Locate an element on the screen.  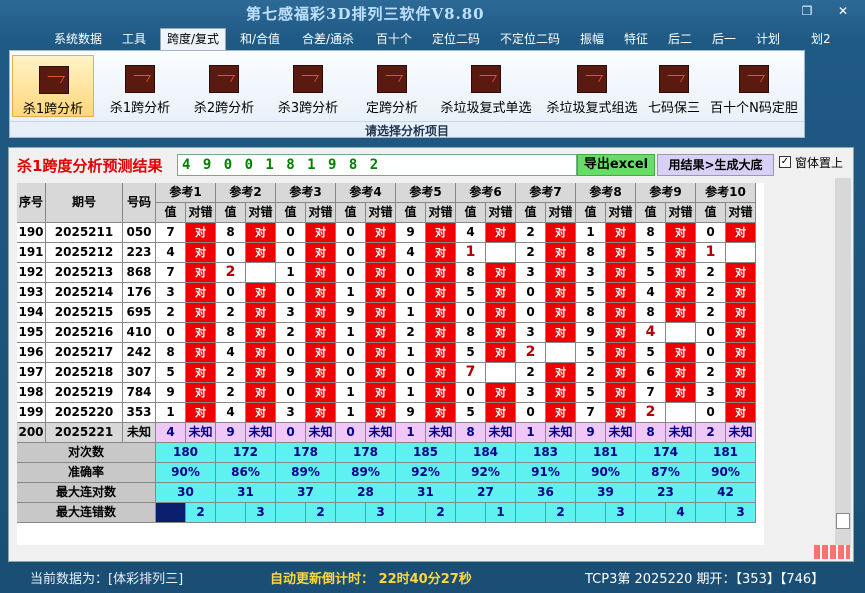
row-seq: 192 is located at coordinates (31, 273).